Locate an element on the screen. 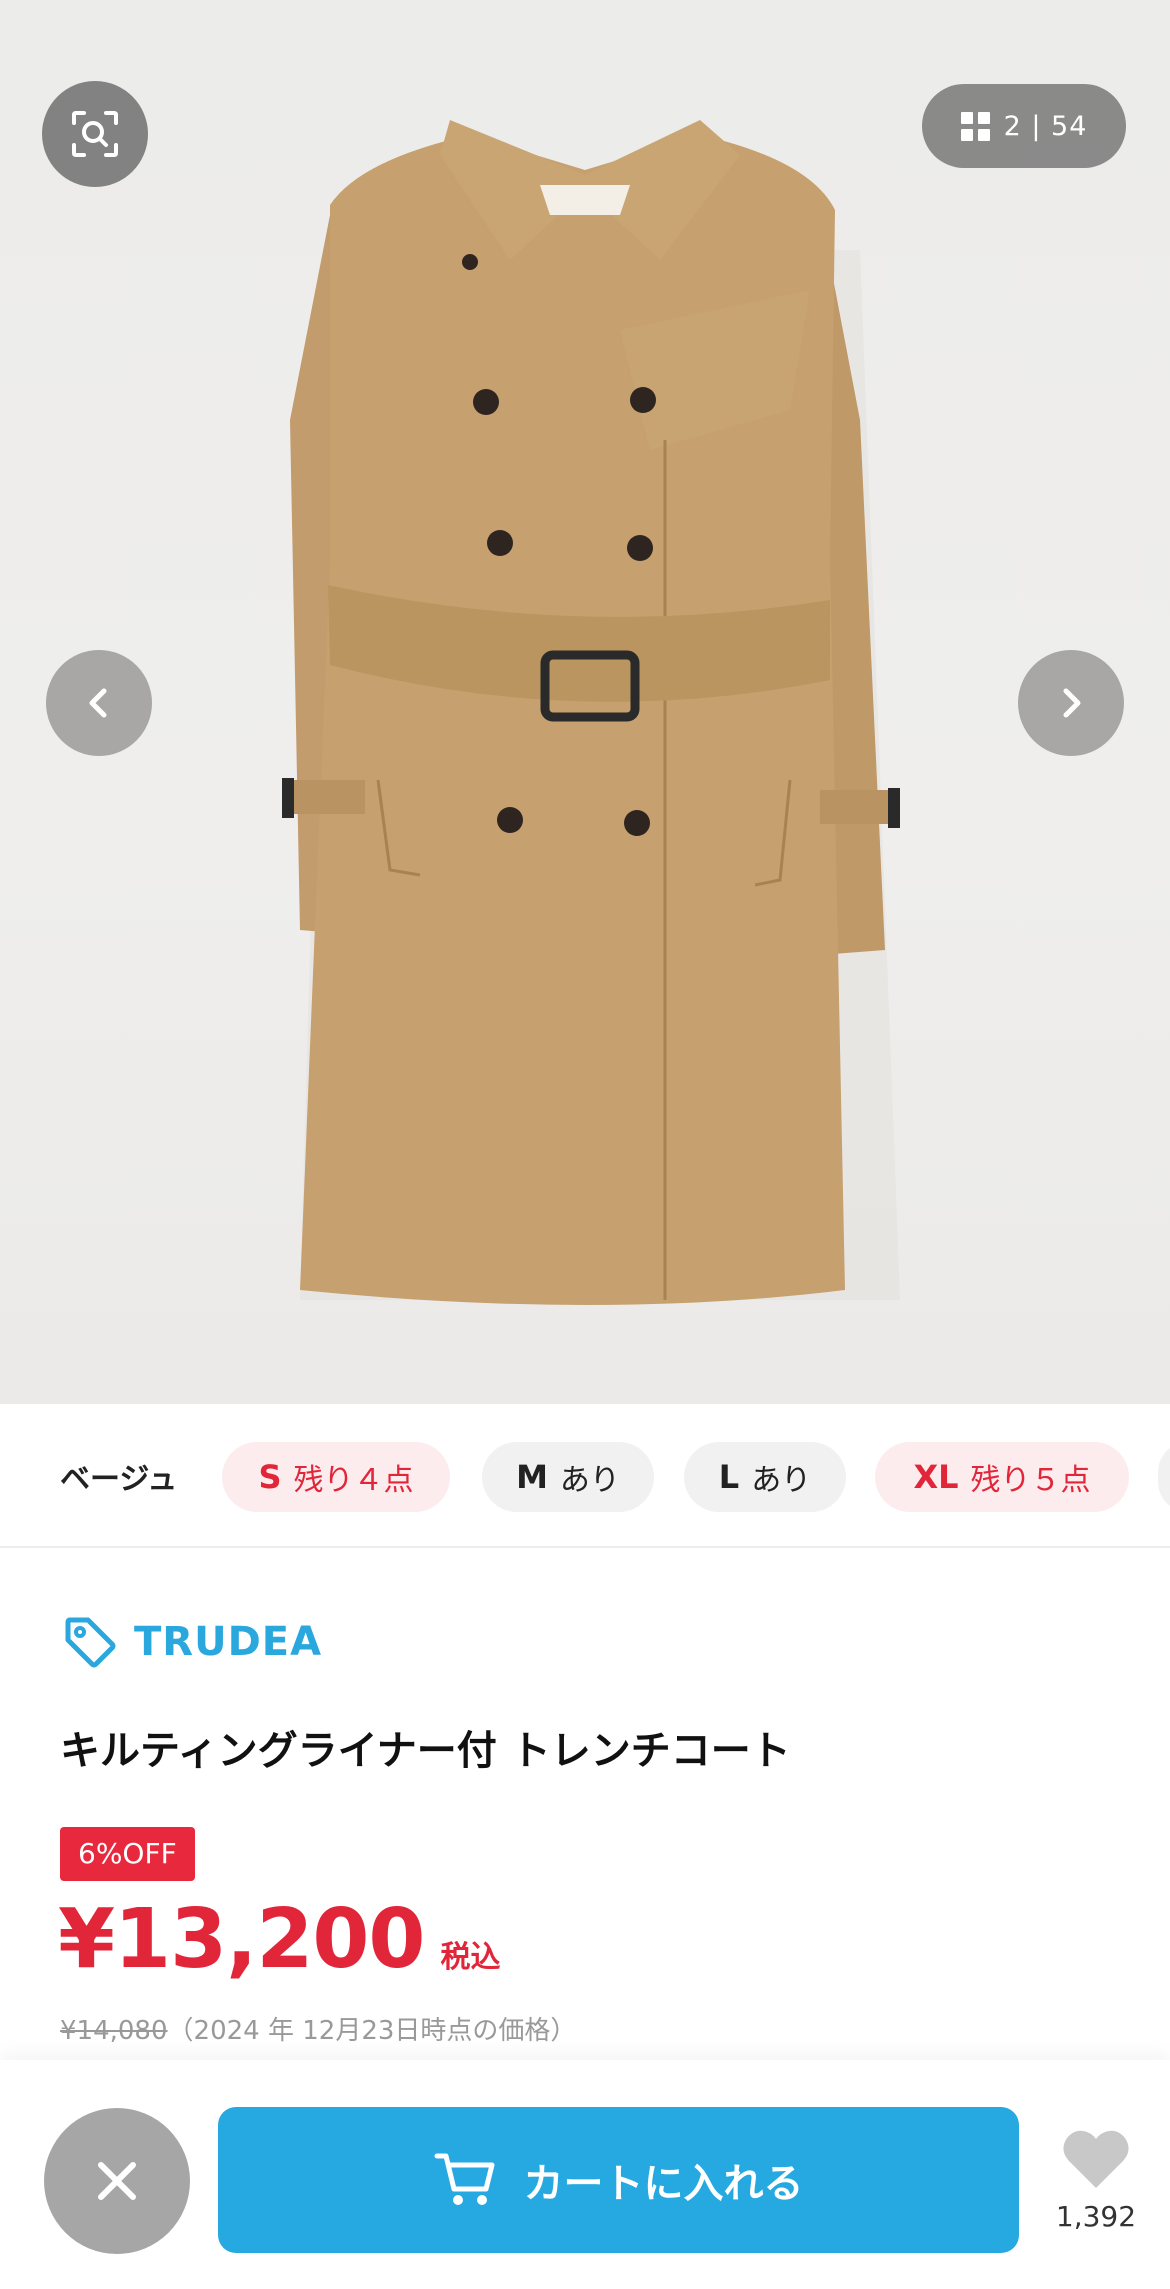  sale-price: ¥13,200 is located at coordinates (241, 1939).